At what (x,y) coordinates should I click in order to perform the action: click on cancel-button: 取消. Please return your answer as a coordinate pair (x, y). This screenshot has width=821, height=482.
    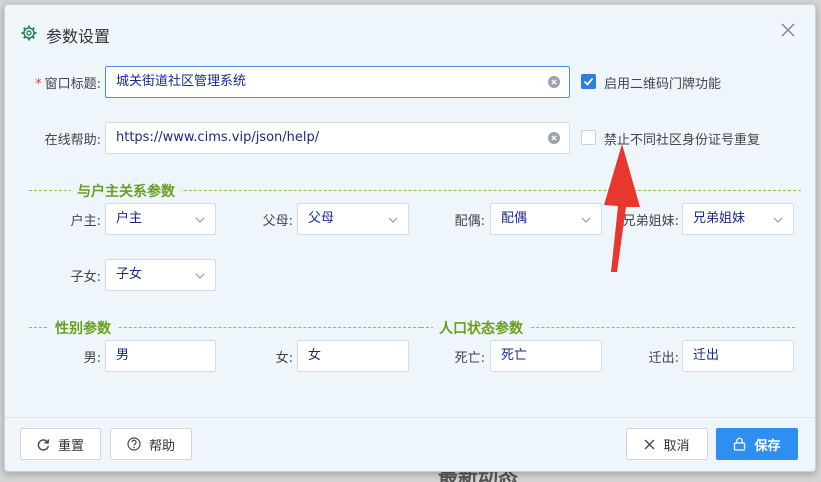
    Looking at the image, I should click on (667, 444).